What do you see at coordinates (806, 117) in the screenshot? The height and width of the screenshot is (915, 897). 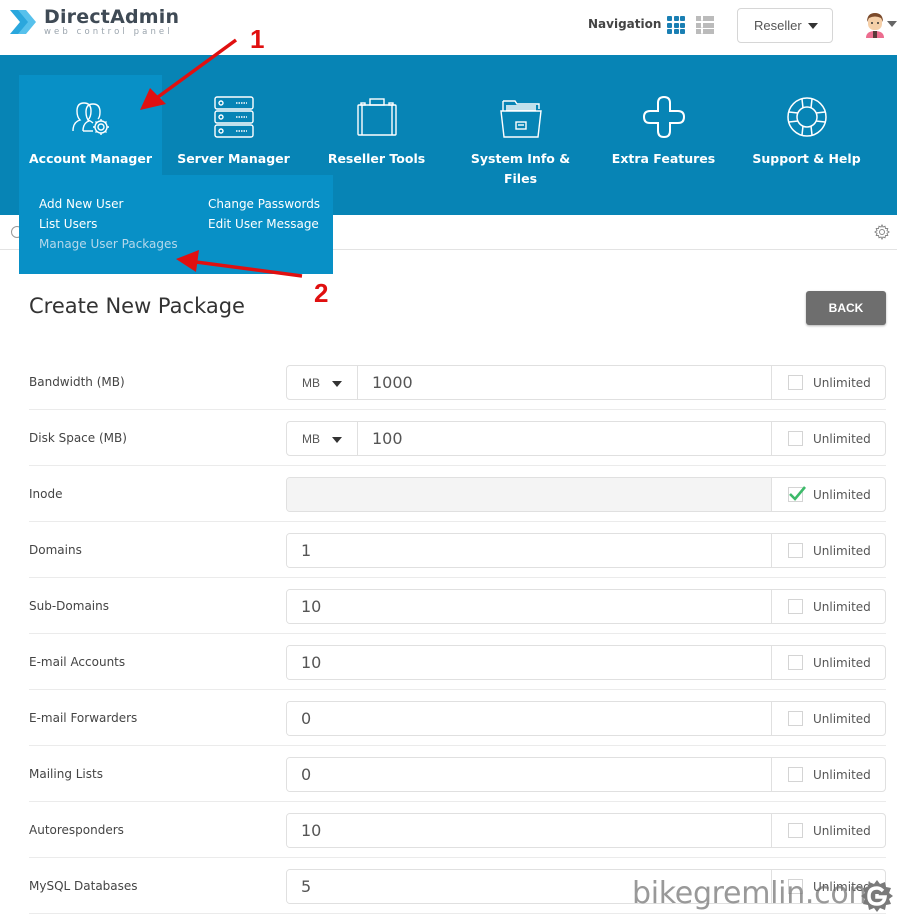 I see `lifebuoy-icon` at bounding box center [806, 117].